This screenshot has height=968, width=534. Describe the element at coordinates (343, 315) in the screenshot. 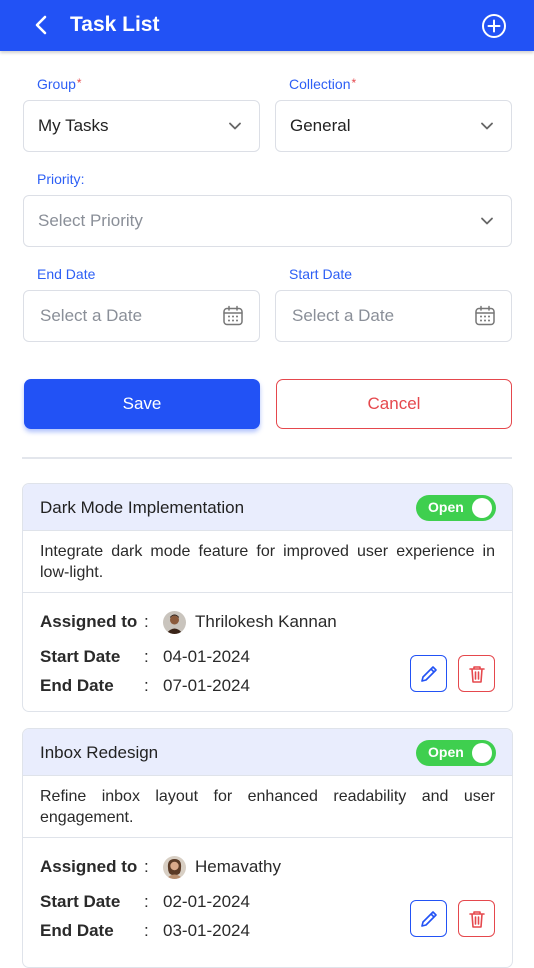

I see `start-date-placeholder: Select a Date` at that location.